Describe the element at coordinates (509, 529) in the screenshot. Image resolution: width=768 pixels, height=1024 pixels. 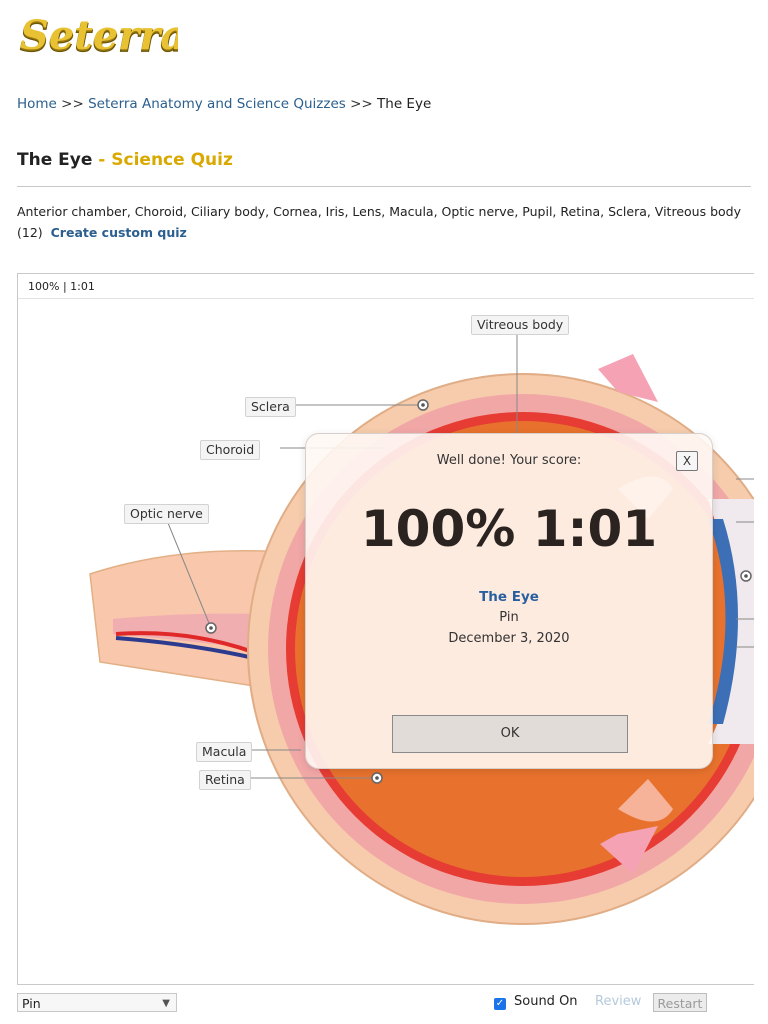
I see `final-score: 100% 1:01` at that location.